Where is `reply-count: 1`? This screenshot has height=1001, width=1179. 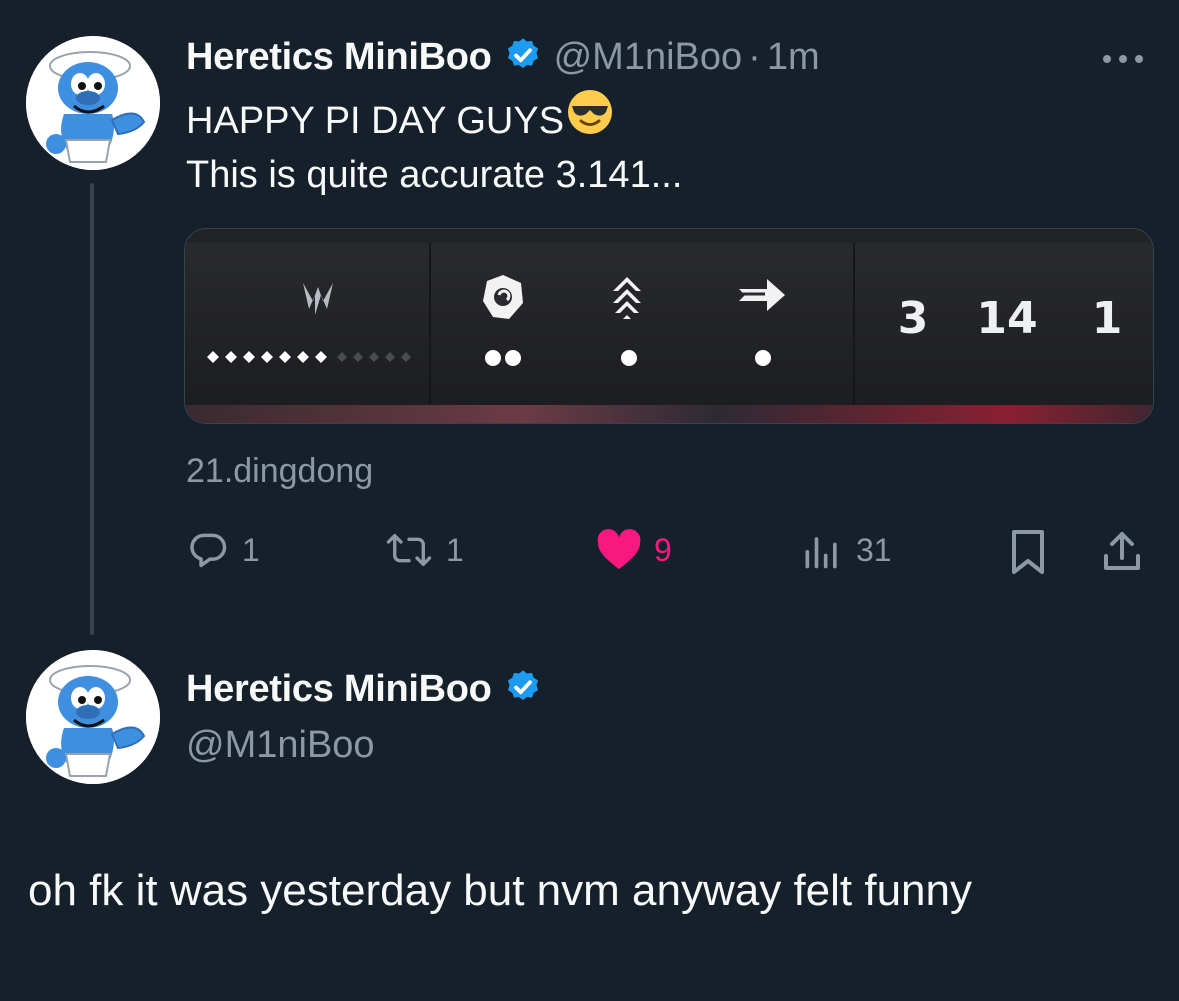
reply-count: 1 is located at coordinates (251, 549).